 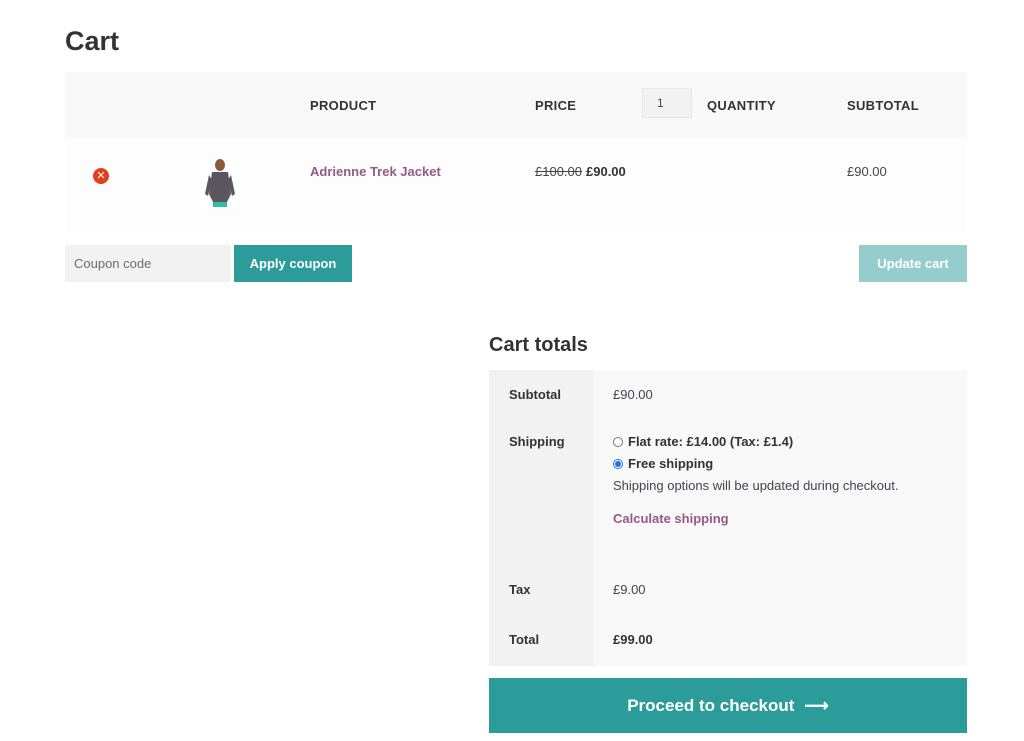 I want to click on totals-row-tax: Tax £9.00, so click(x=728, y=591).